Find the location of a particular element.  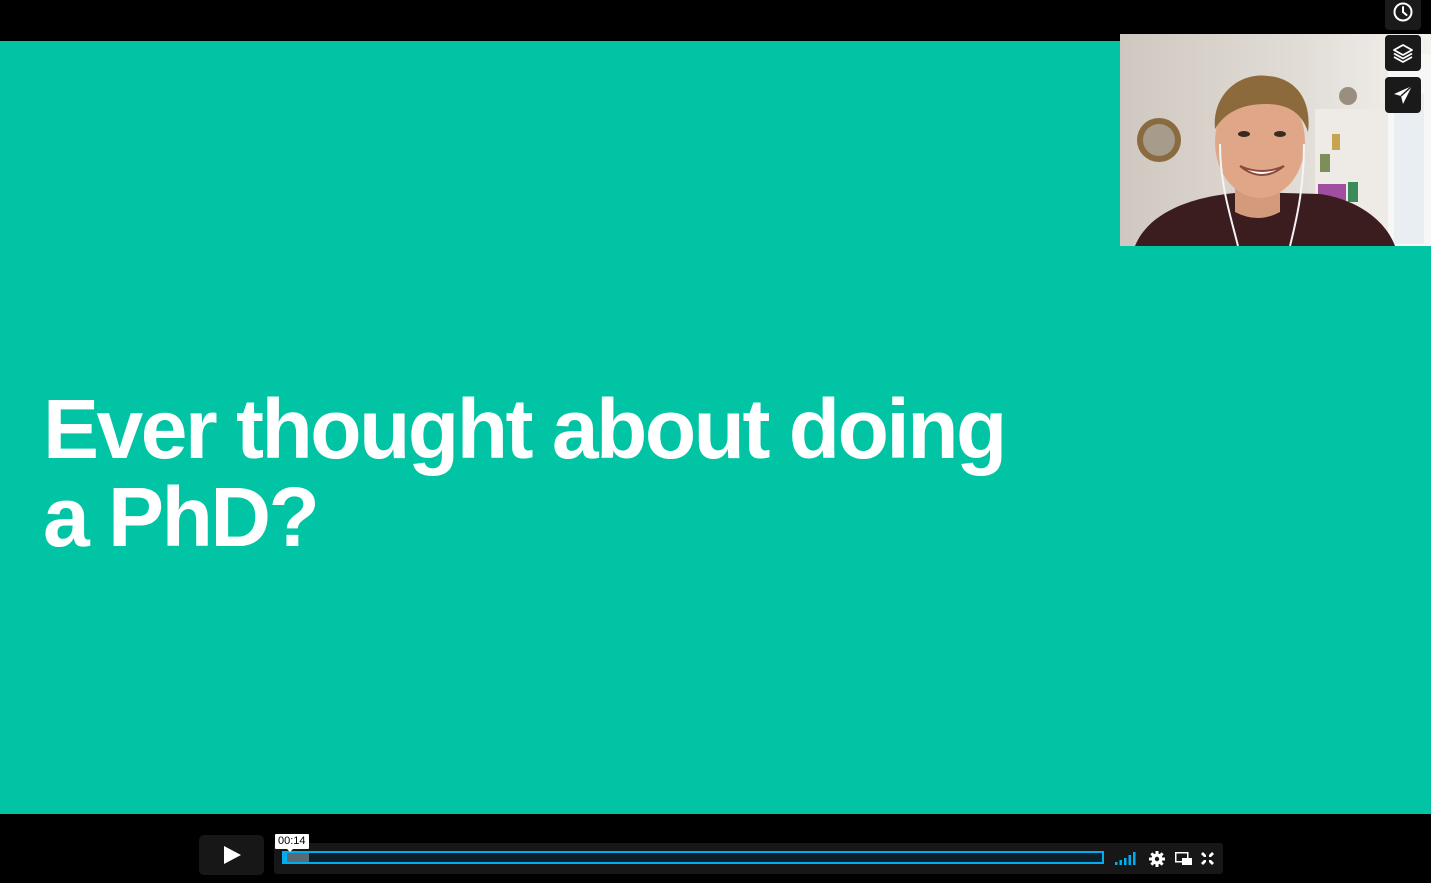

settings-gear-icon is located at coordinates (1157, 858).